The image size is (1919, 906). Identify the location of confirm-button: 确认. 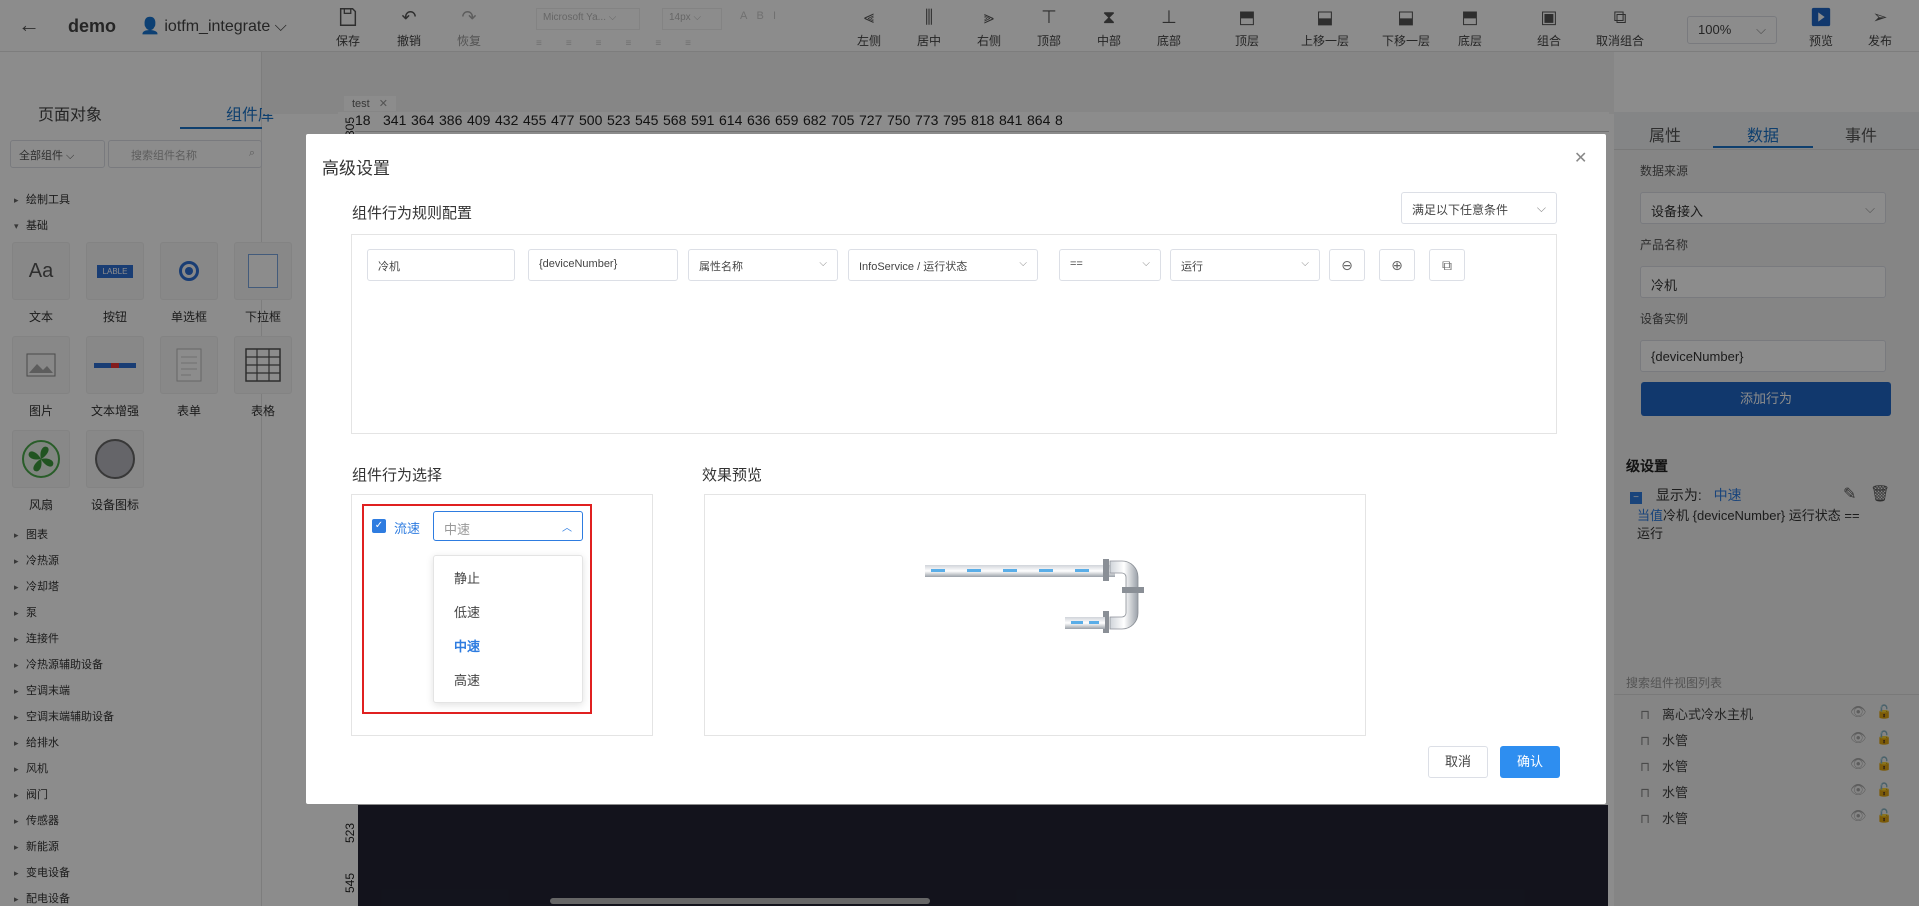
(1530, 762).